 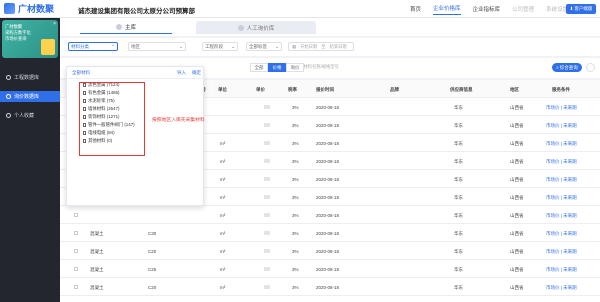 I want to click on nav-item-index-library: 企业指标库, so click(x=487, y=9).